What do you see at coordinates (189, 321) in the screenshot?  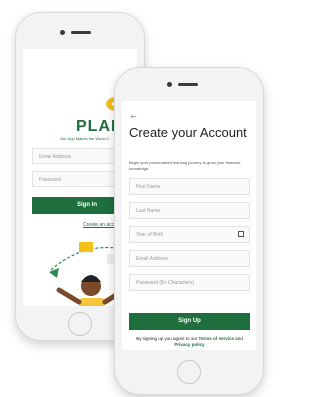 I see `signup-button: Sign Up` at bounding box center [189, 321].